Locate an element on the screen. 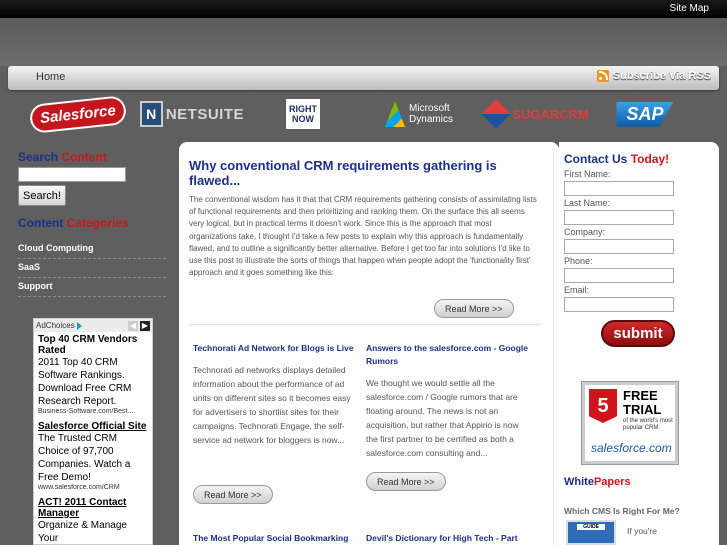 This screenshot has height=545, width=727. header-banner is located at coordinates (363, 42).